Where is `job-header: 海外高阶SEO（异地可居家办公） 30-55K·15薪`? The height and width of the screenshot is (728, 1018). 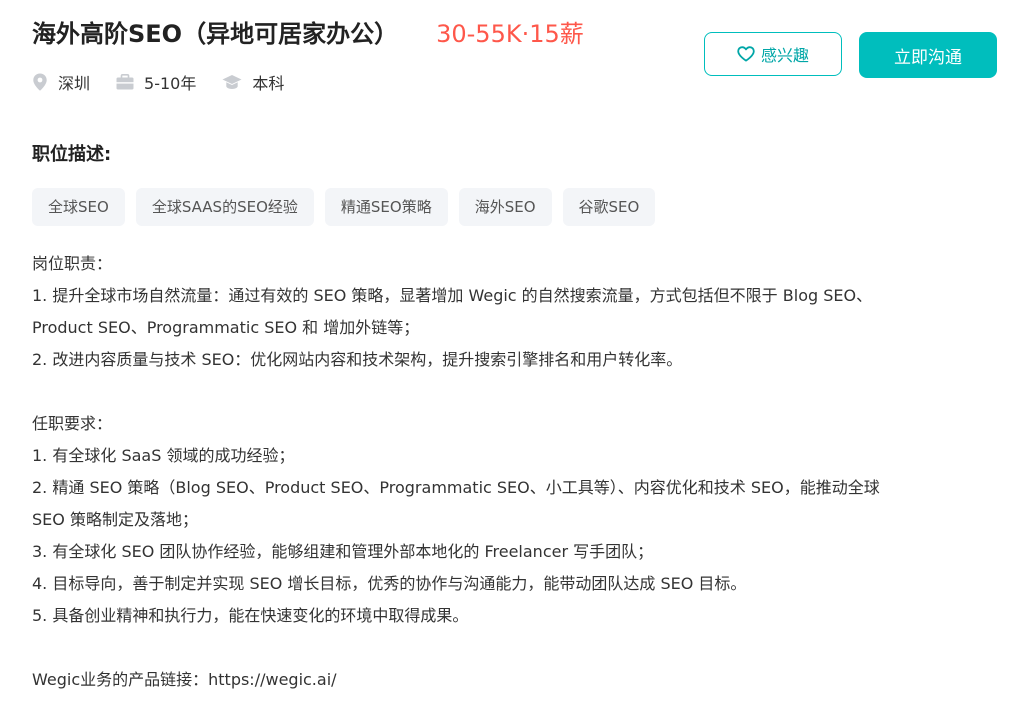
job-header: 海外高阶SEO（异地可居家办公） 30-55K·15薪 is located at coordinates (308, 31).